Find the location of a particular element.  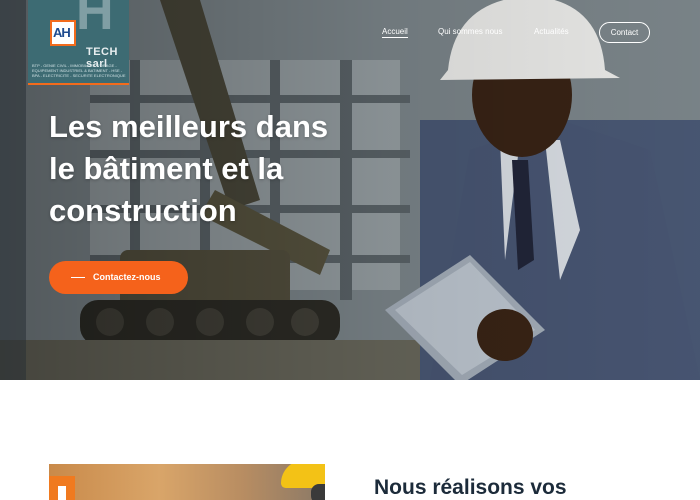

about-image is located at coordinates (187, 482).